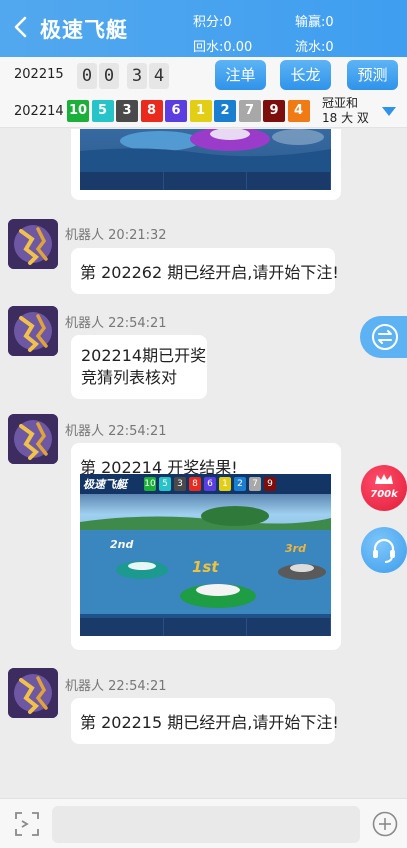  I want to click on message-bubble: 第 202215 期已经开启,请开始下注!, so click(205, 721).